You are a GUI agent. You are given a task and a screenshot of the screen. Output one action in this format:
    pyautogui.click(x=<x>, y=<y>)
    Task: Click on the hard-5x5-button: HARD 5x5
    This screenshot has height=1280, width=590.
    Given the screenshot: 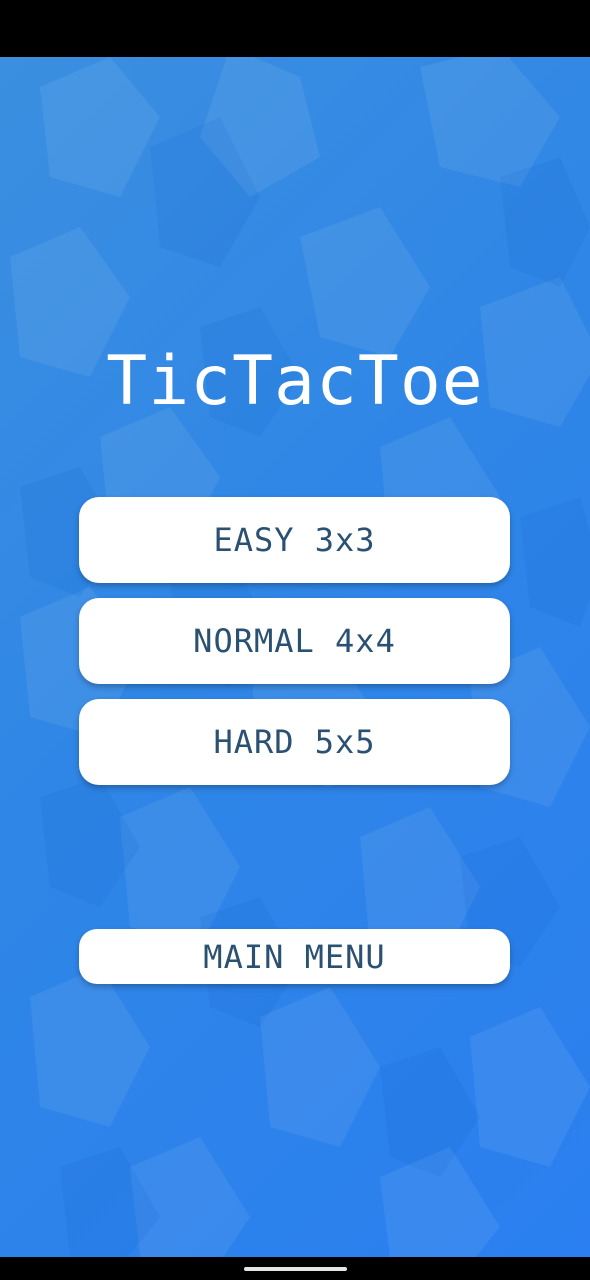 What is the action you would take?
    pyautogui.click(x=294, y=742)
    